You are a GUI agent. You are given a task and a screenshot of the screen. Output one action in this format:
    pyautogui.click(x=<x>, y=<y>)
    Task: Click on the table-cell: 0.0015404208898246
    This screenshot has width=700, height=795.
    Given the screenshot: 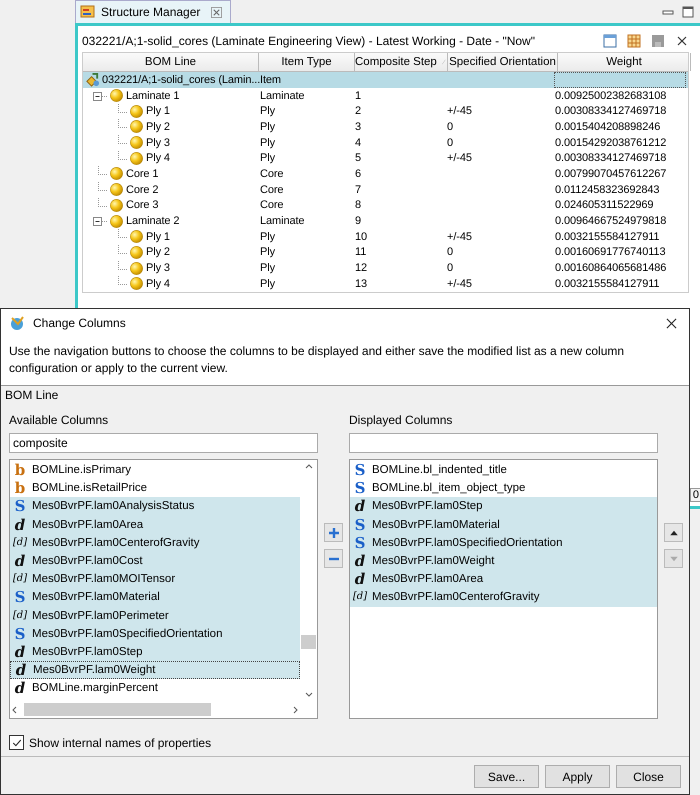 What is the action you would take?
    pyautogui.click(x=607, y=126)
    